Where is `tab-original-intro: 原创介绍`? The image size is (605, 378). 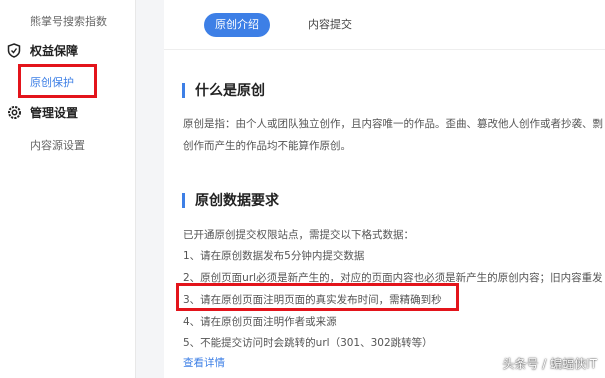 tab-original-intro: 原创介绍 is located at coordinates (237, 25).